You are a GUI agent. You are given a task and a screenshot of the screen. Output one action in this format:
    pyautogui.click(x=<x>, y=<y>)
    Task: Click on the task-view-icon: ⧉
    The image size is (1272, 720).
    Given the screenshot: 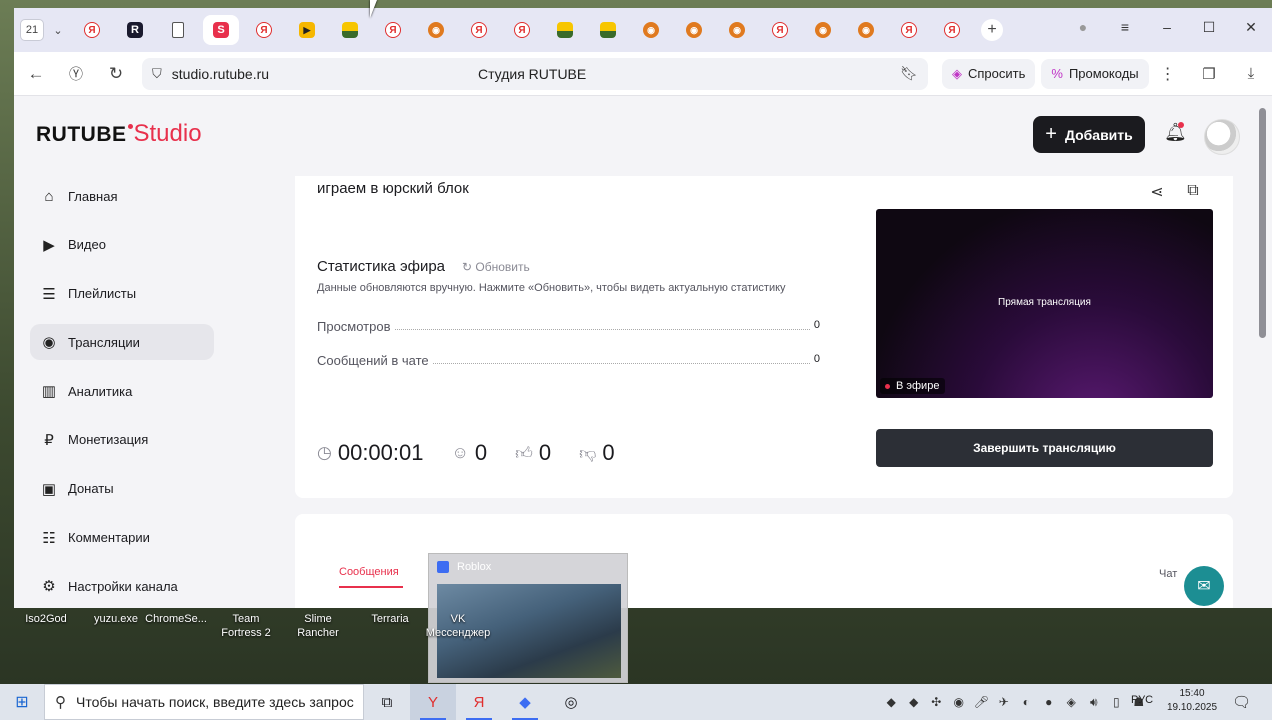 What is the action you would take?
    pyautogui.click(x=387, y=702)
    